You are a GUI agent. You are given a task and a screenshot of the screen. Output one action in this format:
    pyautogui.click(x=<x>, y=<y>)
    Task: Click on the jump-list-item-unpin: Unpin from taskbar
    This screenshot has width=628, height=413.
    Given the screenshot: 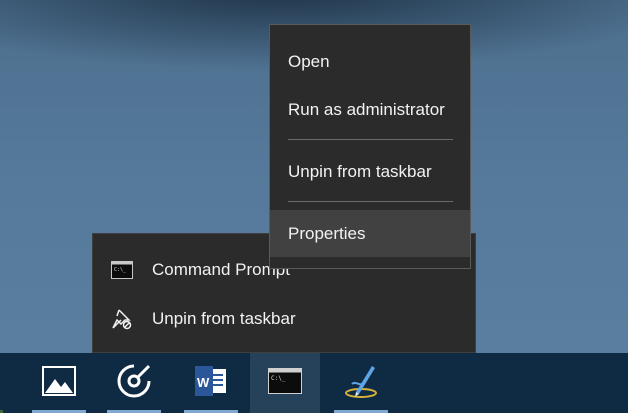 What is the action you would take?
    pyautogui.click(x=284, y=319)
    